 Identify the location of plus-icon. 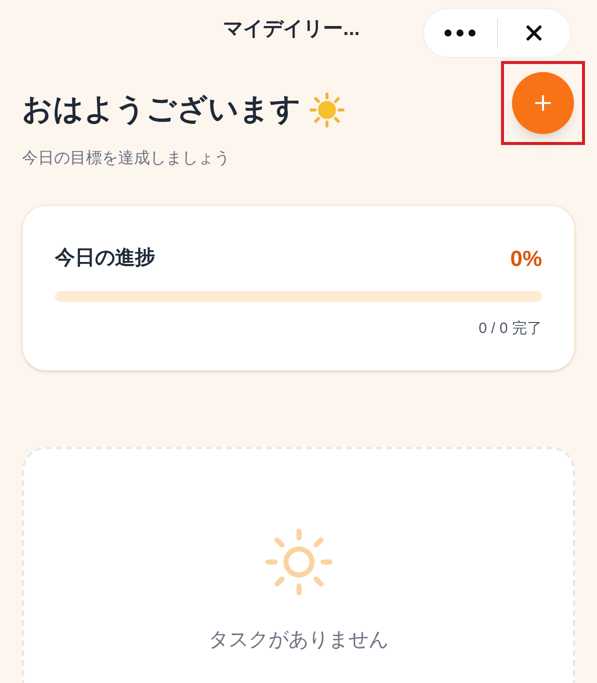
(543, 103).